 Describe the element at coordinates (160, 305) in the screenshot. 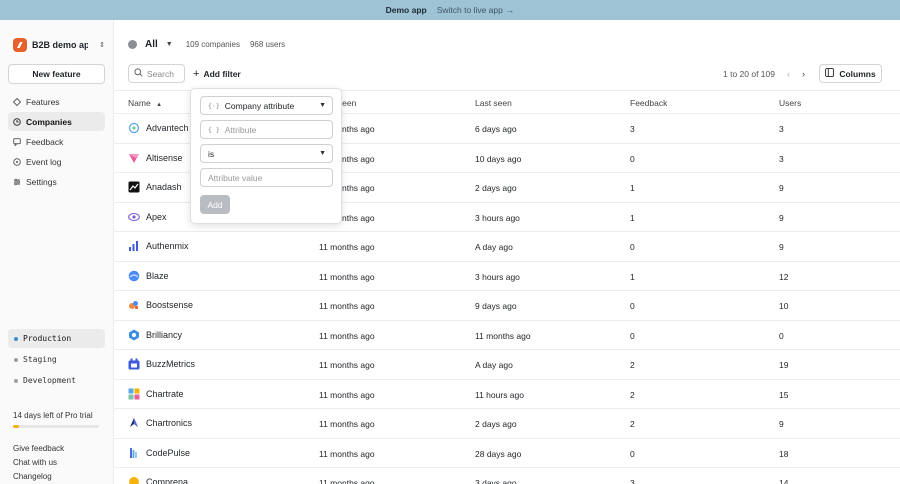

I see `company-name-cell: Boostsense` at that location.